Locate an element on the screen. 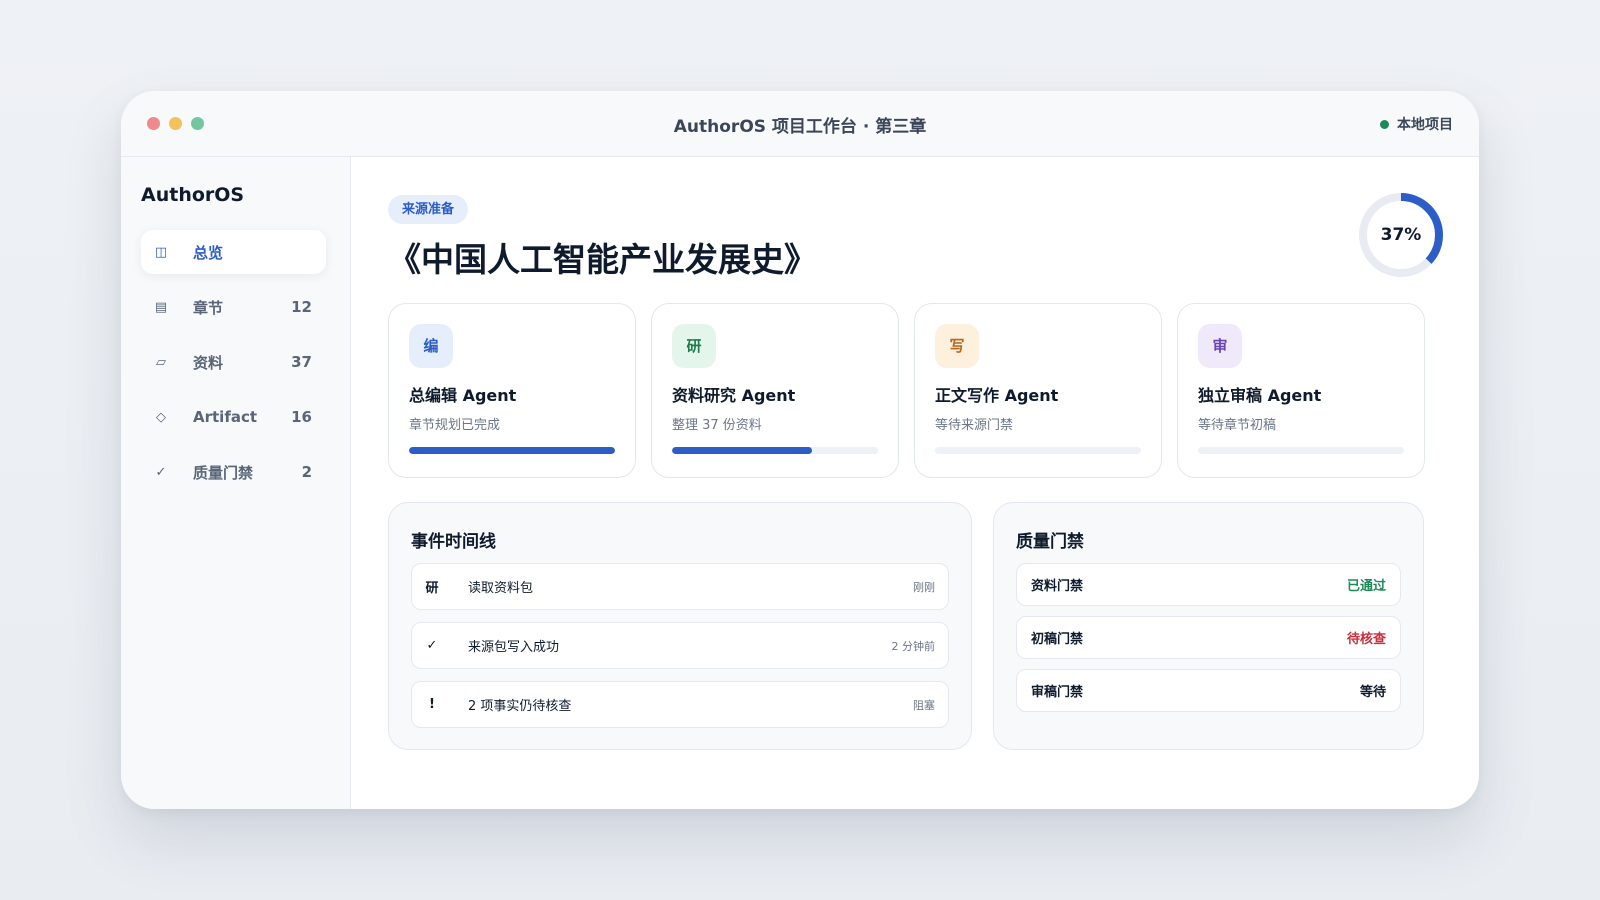  quality-gates-panel: 质量门禁 资料门禁 已通过 初稿门禁 待核查 审稿门禁 等待 is located at coordinates (1208, 626).